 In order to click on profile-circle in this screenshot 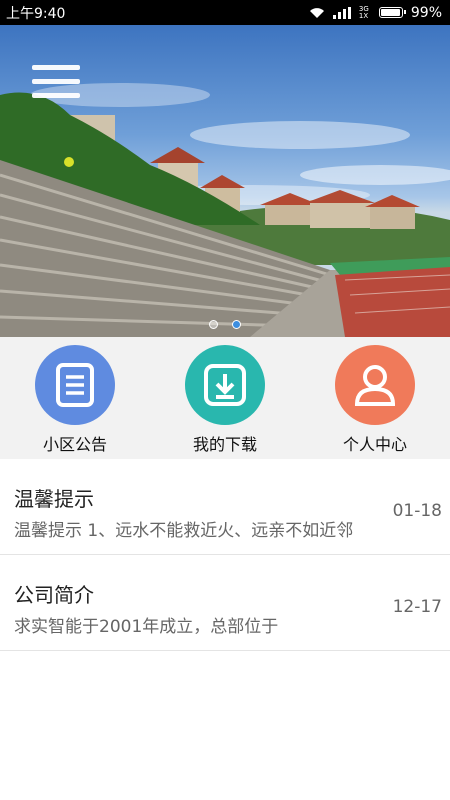, I will do `click(375, 385)`.